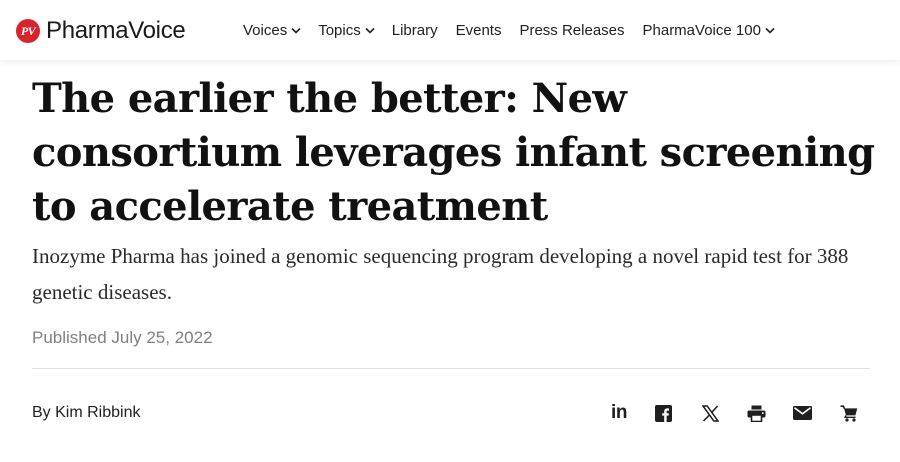  I want to click on nav-item-voices: Voices, so click(272, 30).